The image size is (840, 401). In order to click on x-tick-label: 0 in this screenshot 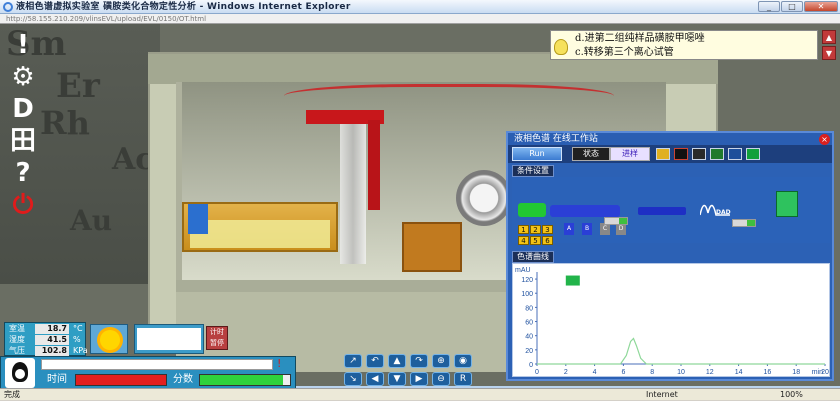, I will do `click(537, 372)`.